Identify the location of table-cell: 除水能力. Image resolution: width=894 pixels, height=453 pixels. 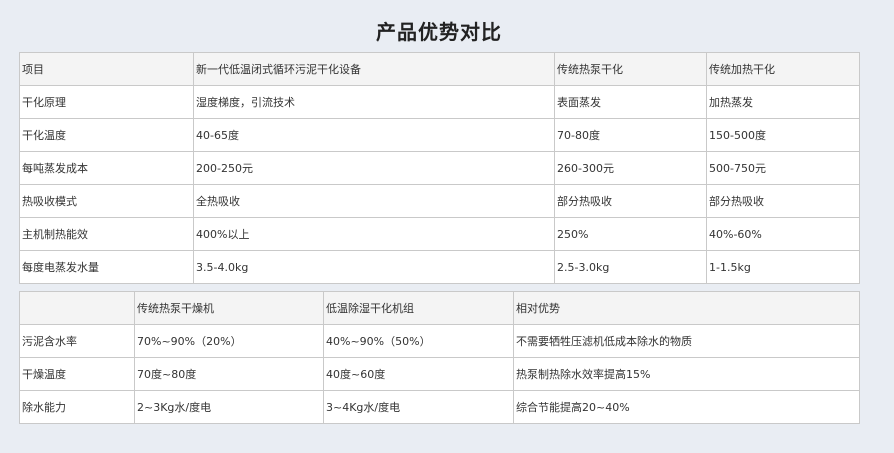
(77, 407).